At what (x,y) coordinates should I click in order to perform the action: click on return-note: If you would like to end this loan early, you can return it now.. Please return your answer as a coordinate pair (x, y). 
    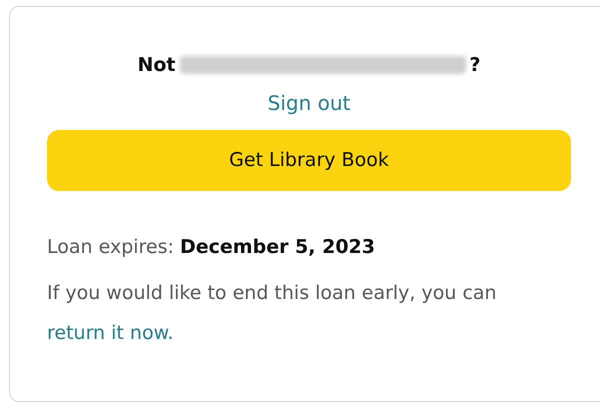
    Looking at the image, I should click on (272, 313).